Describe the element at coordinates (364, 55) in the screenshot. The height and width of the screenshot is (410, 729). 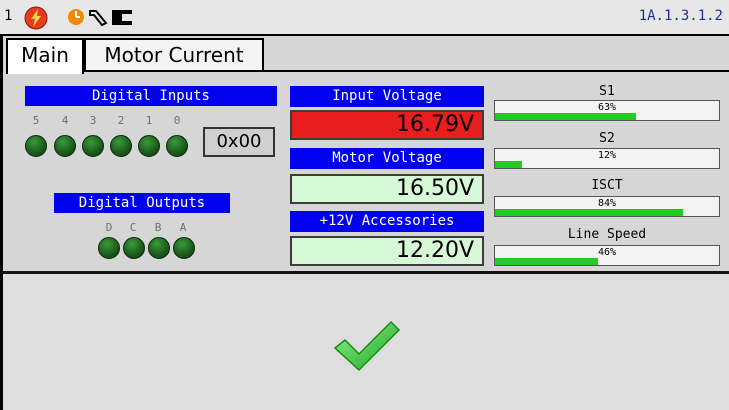
I see `tab-bar: Main Motor Current` at that location.